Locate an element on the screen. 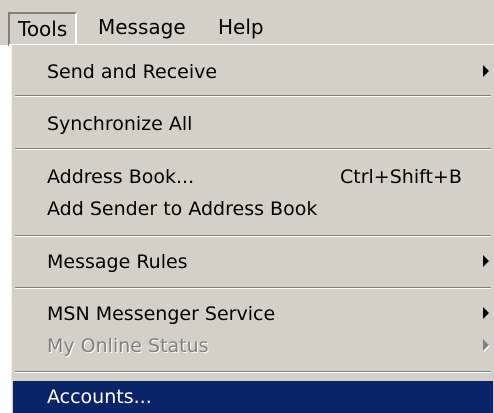 Image resolution: width=494 pixels, height=413 pixels. menu-item-msn-messenger-service: MSN Messenger Service is located at coordinates (253, 314).